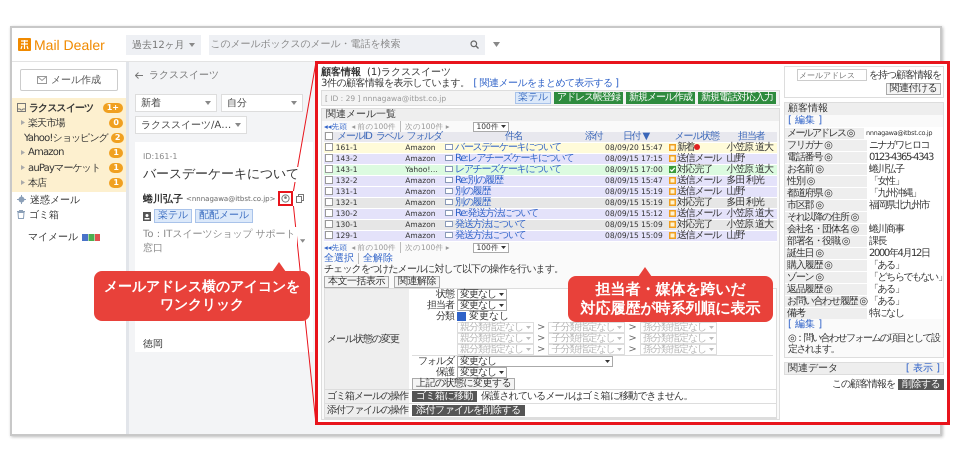 The width and height of the screenshot is (958, 463). What do you see at coordinates (886, 313) in the screenshot?
I see `field-value: 特になし` at bounding box center [886, 313].